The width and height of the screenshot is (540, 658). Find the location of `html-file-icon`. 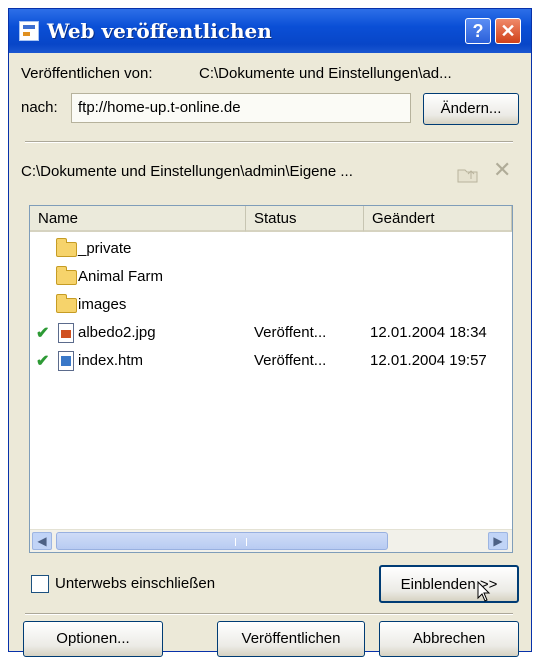

html-file-icon is located at coordinates (66, 361).